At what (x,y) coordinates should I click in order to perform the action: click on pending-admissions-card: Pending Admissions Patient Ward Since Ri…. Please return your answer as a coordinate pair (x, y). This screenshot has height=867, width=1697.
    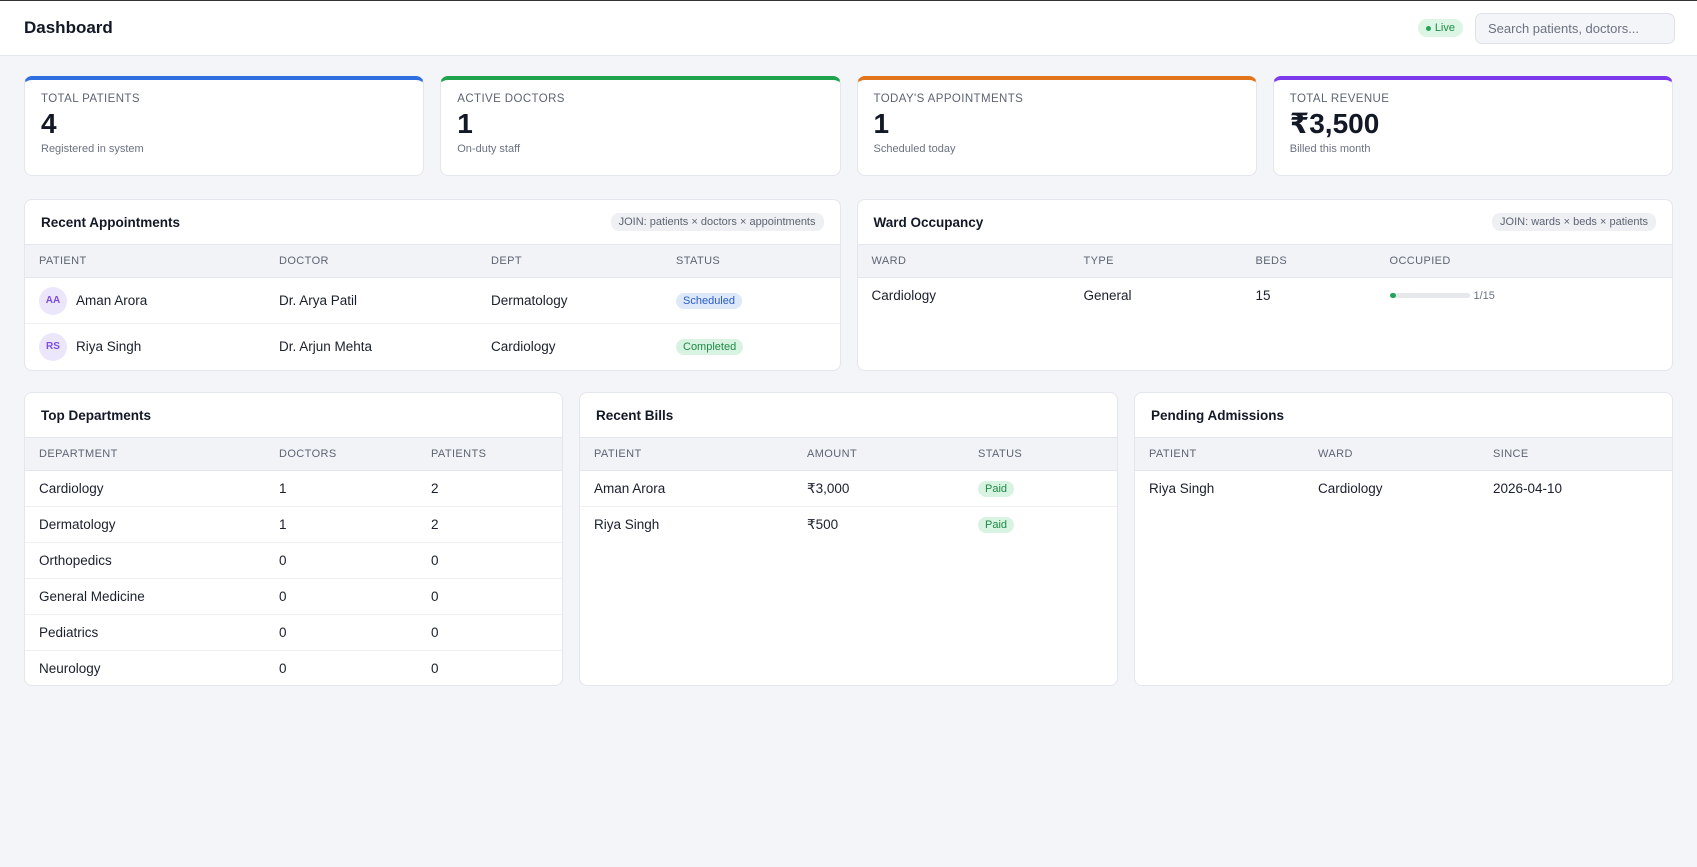
    Looking at the image, I should click on (1403, 539).